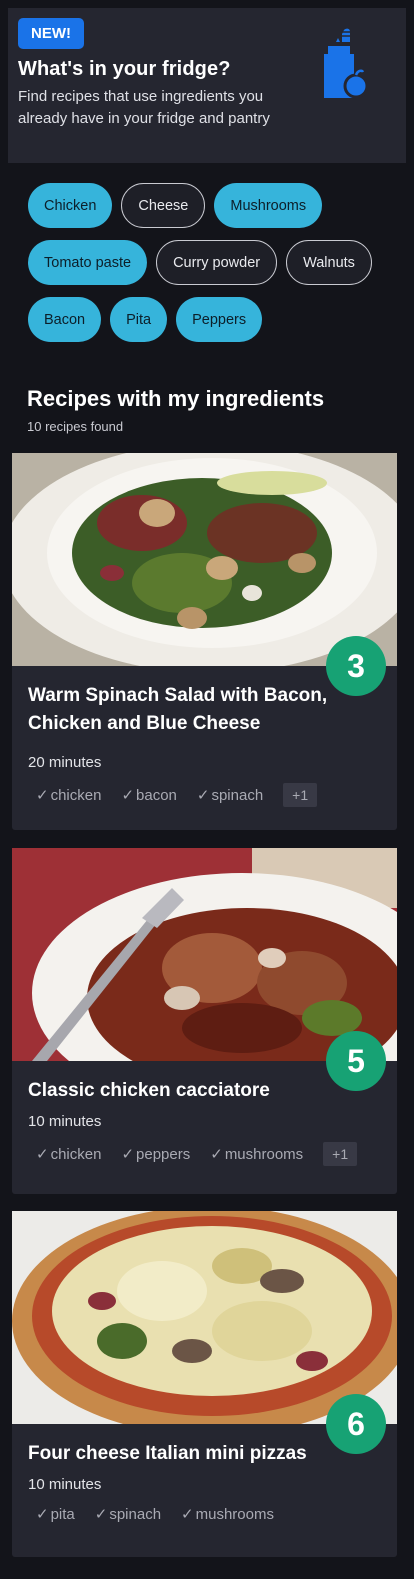 This screenshot has height=1579, width=414. What do you see at coordinates (356, 1424) in the screenshot?
I see `match-score-badge: 6` at bounding box center [356, 1424].